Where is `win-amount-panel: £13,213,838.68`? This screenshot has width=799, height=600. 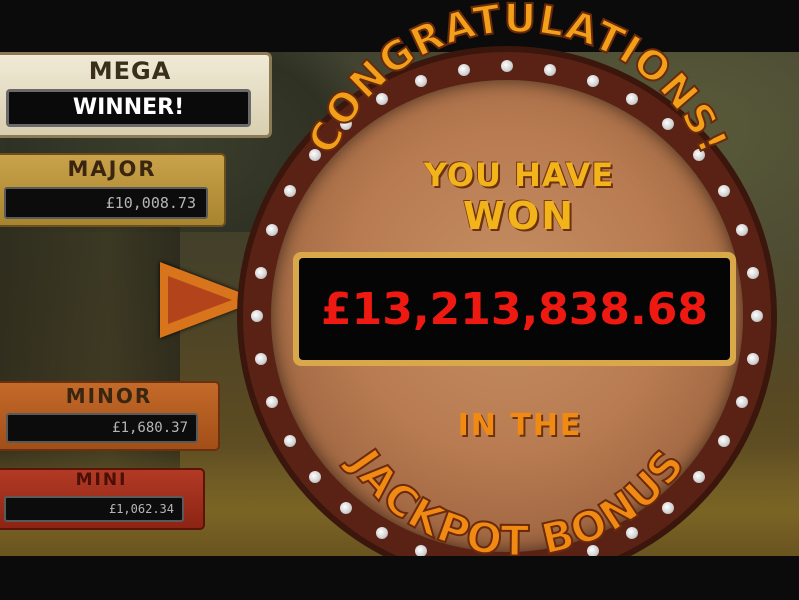
win-amount-panel: £13,213,838.68 is located at coordinates (514, 309).